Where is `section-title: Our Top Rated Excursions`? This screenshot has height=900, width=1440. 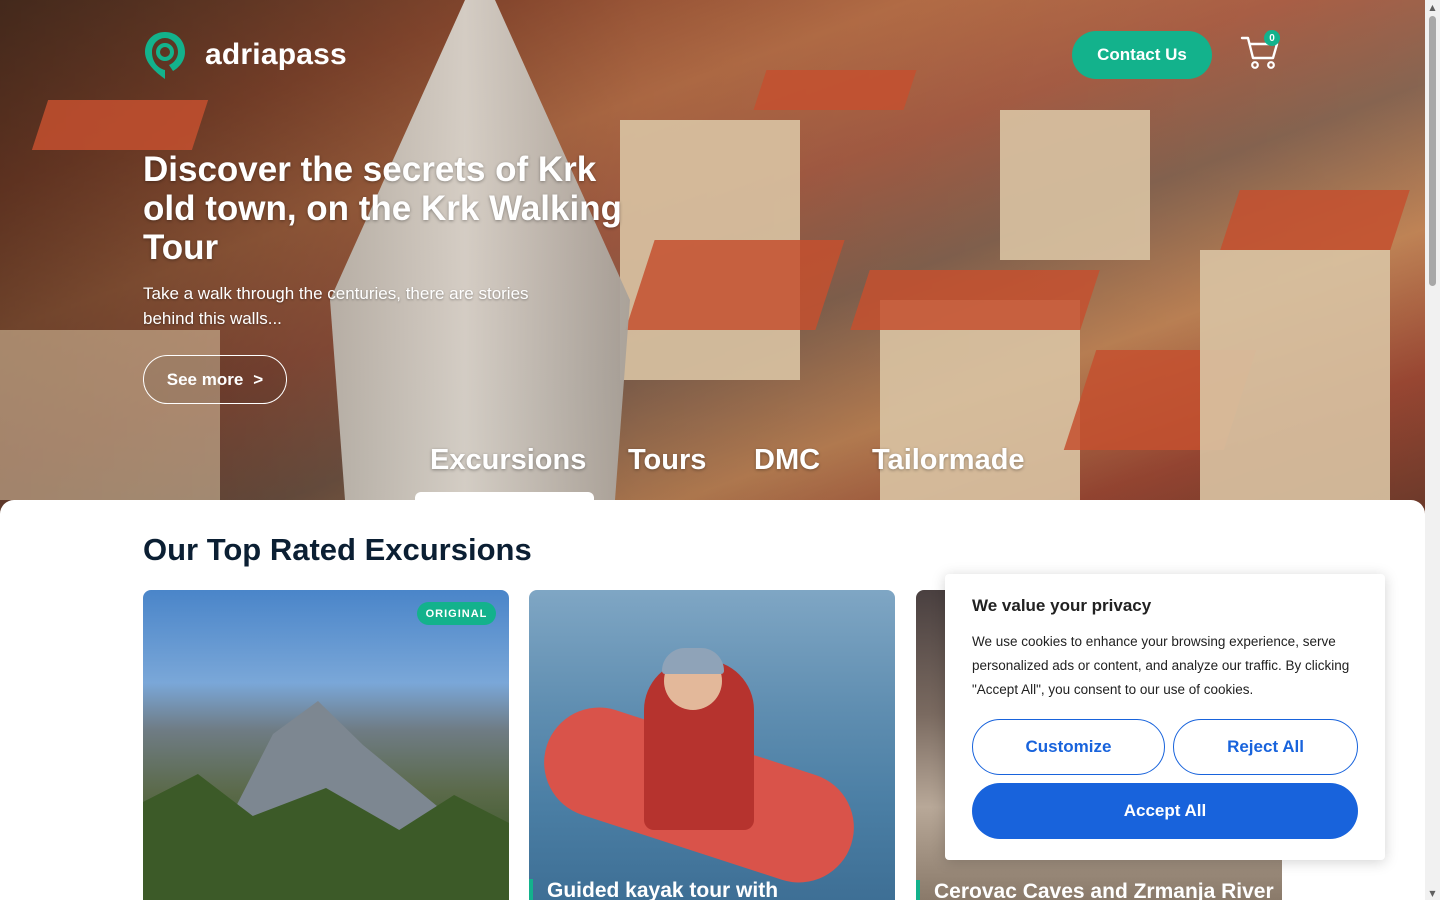 section-title: Our Top Rated Excursions is located at coordinates (337, 549).